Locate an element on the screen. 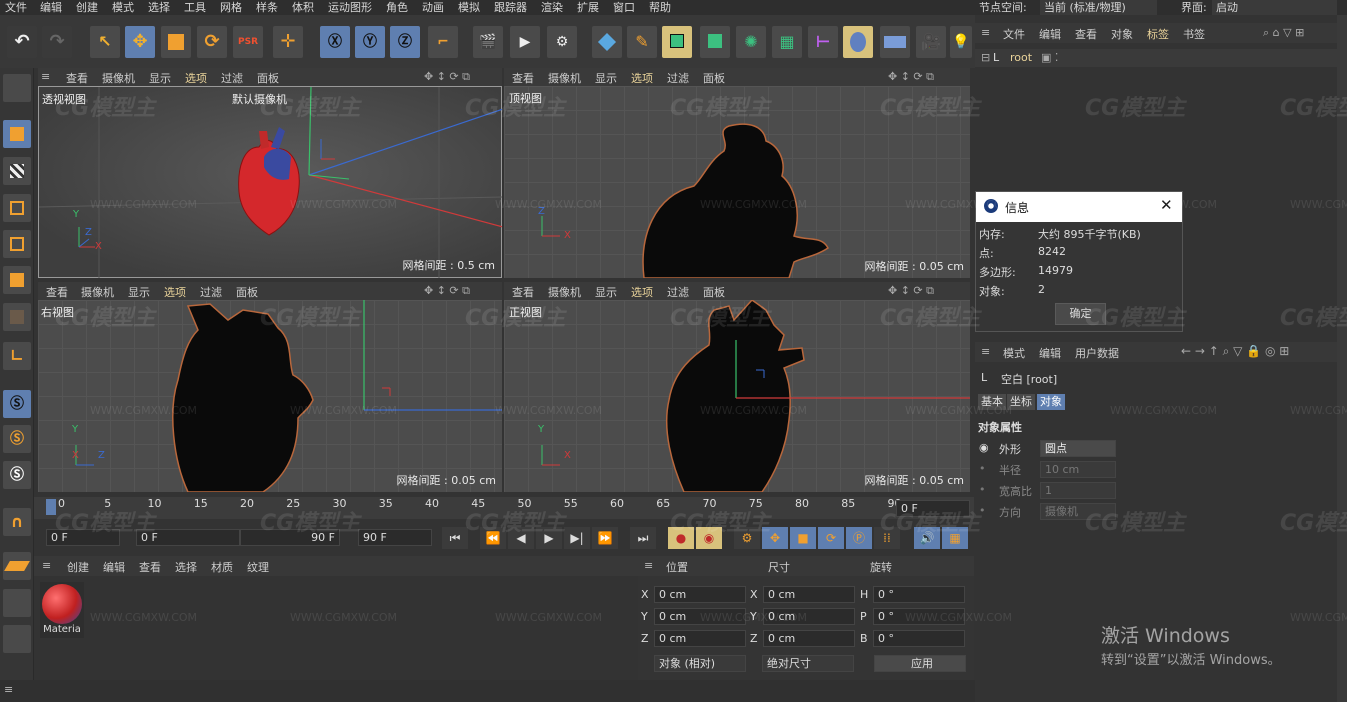 The height and width of the screenshot is (702, 1347). key-parameter-icon: Ⓟ is located at coordinates (859, 538).